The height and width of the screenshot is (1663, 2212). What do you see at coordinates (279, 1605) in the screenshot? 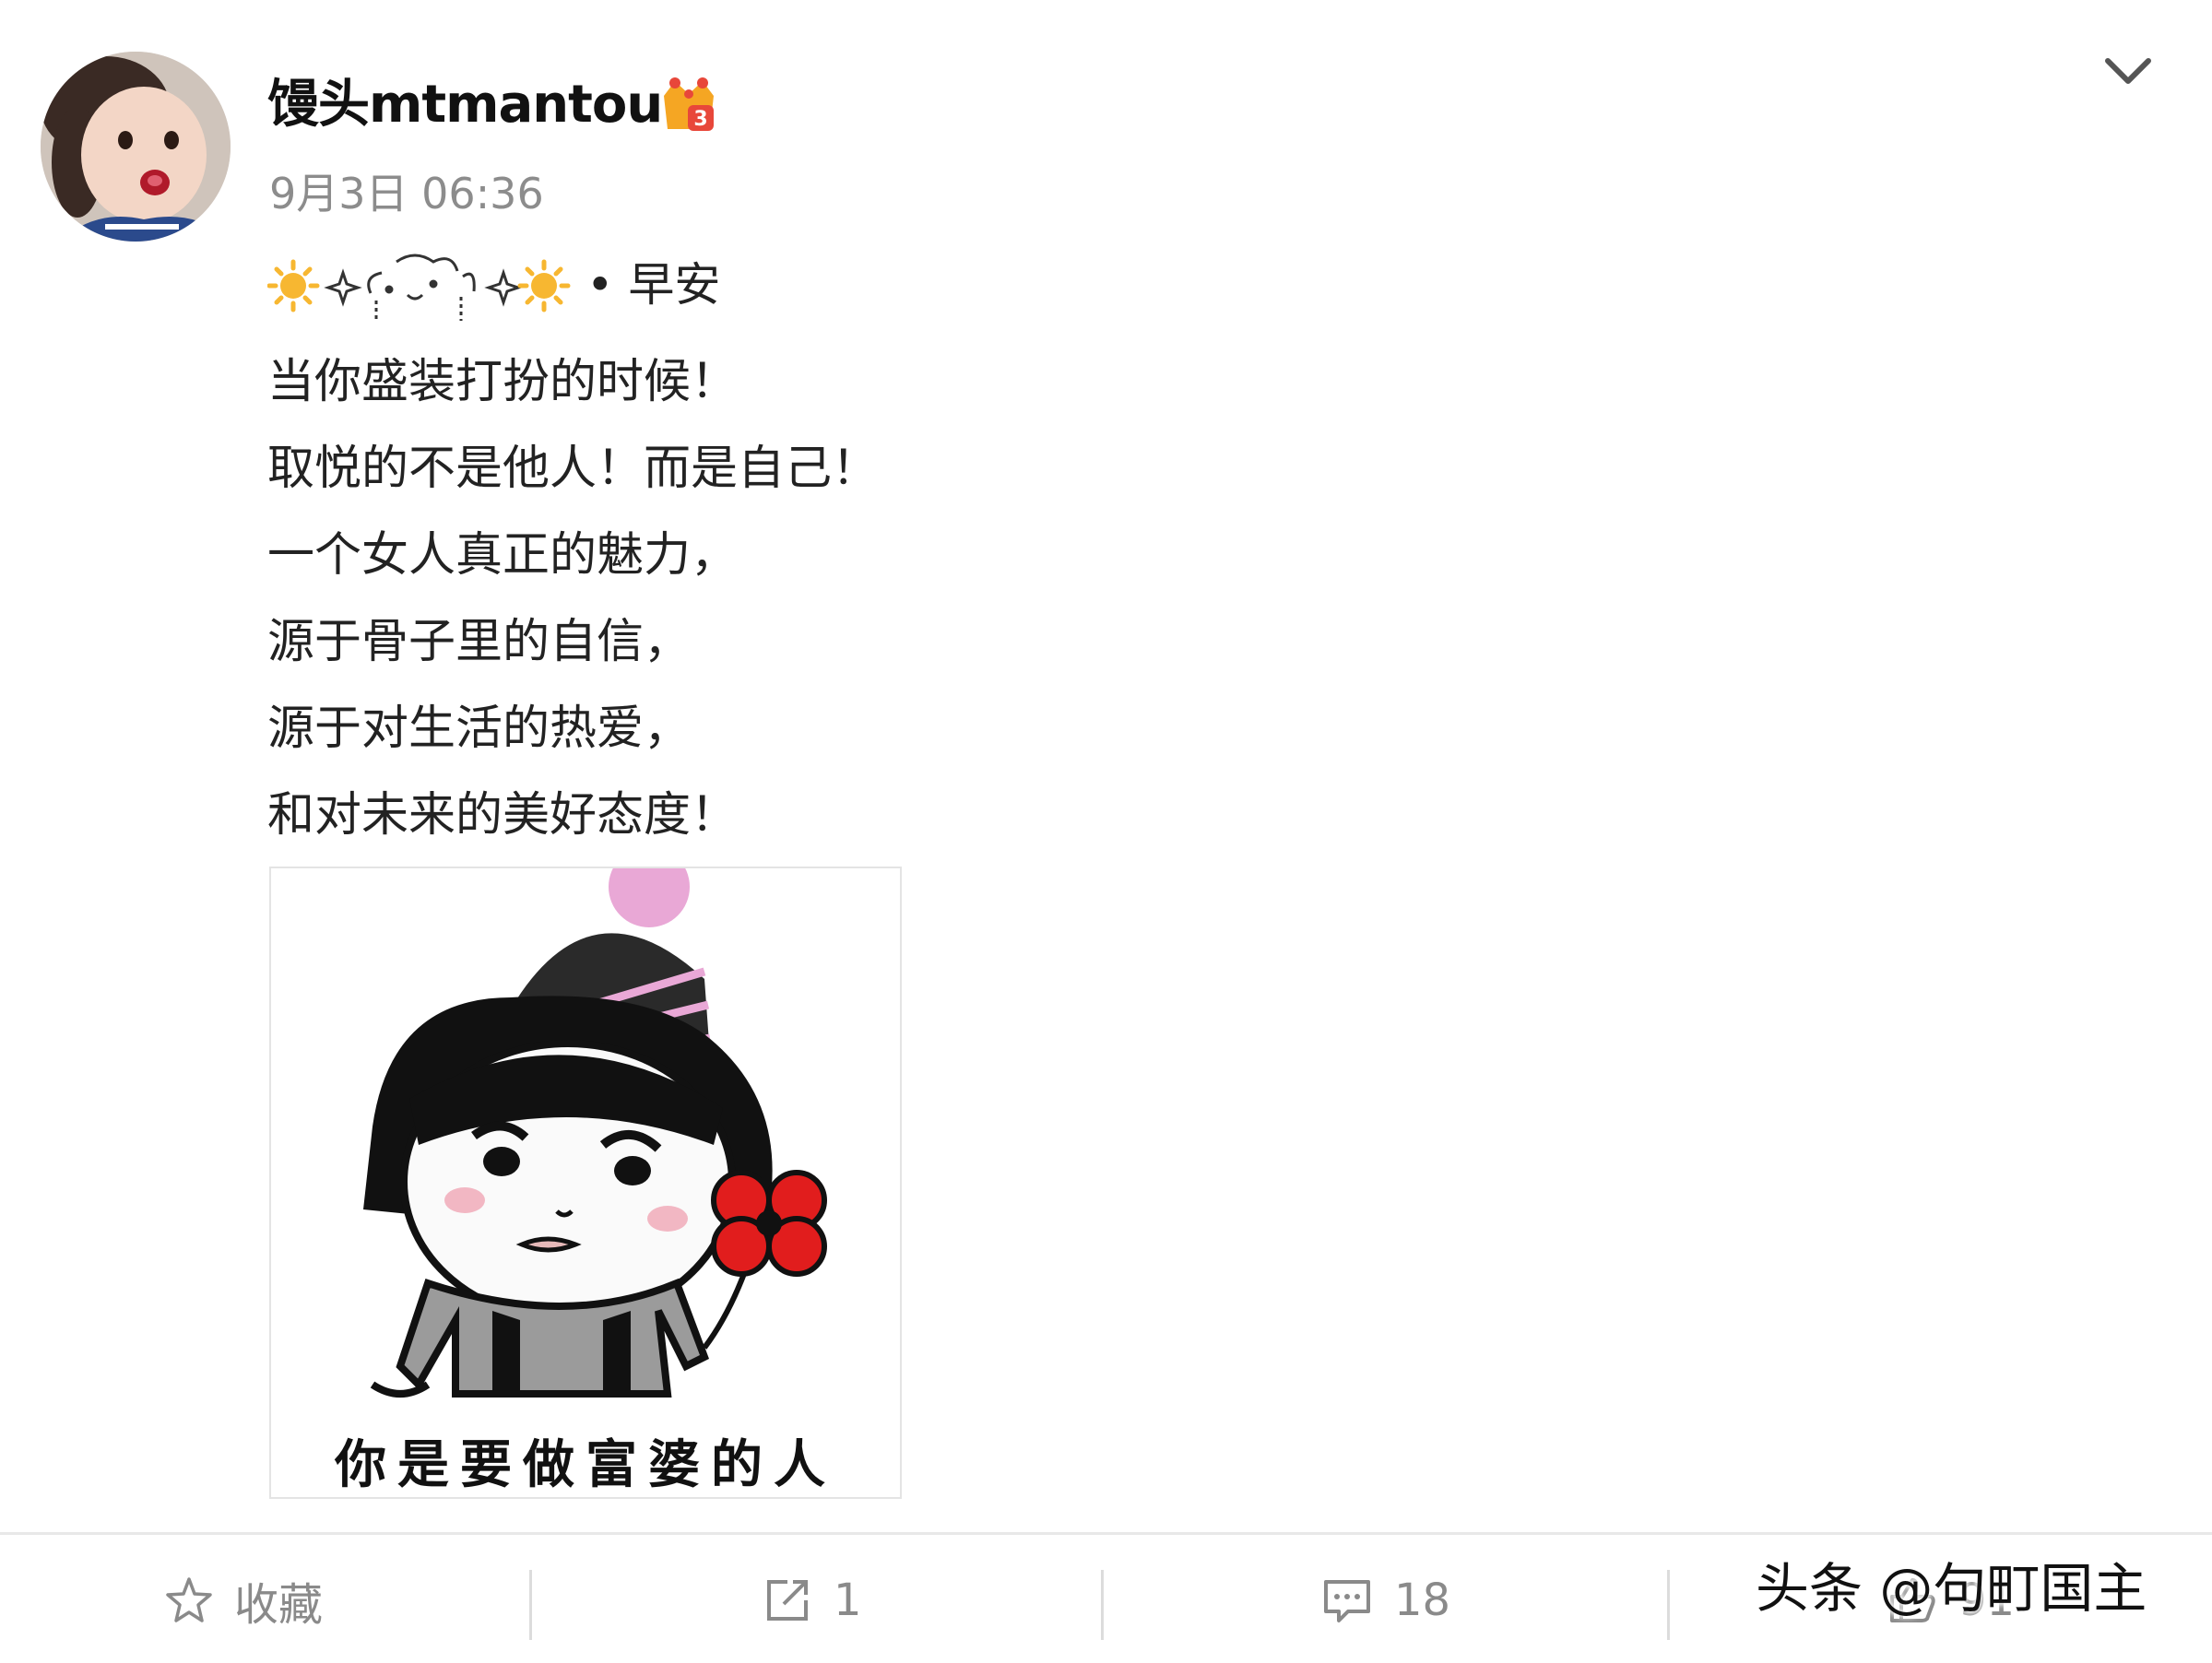
I see `favorite-label: 收藏` at bounding box center [279, 1605].